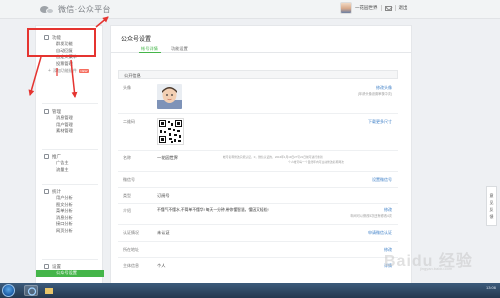 Image resolution: width=500 pixels, height=298 pixels. Describe the element at coordinates (83, 71) in the screenshot. I see `new-badge: NEW` at that location.